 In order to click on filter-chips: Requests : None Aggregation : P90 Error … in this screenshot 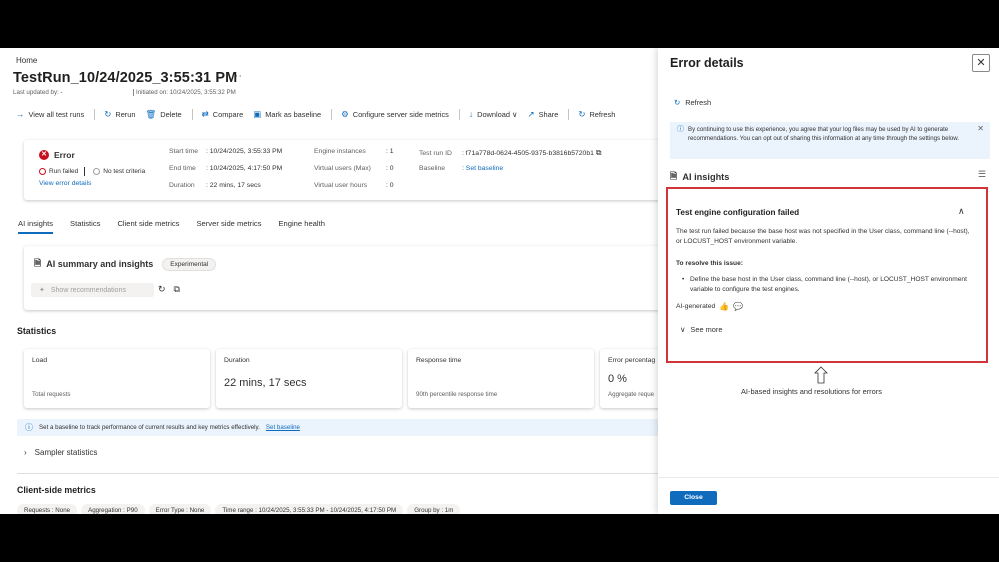, I will do `click(239, 509)`.